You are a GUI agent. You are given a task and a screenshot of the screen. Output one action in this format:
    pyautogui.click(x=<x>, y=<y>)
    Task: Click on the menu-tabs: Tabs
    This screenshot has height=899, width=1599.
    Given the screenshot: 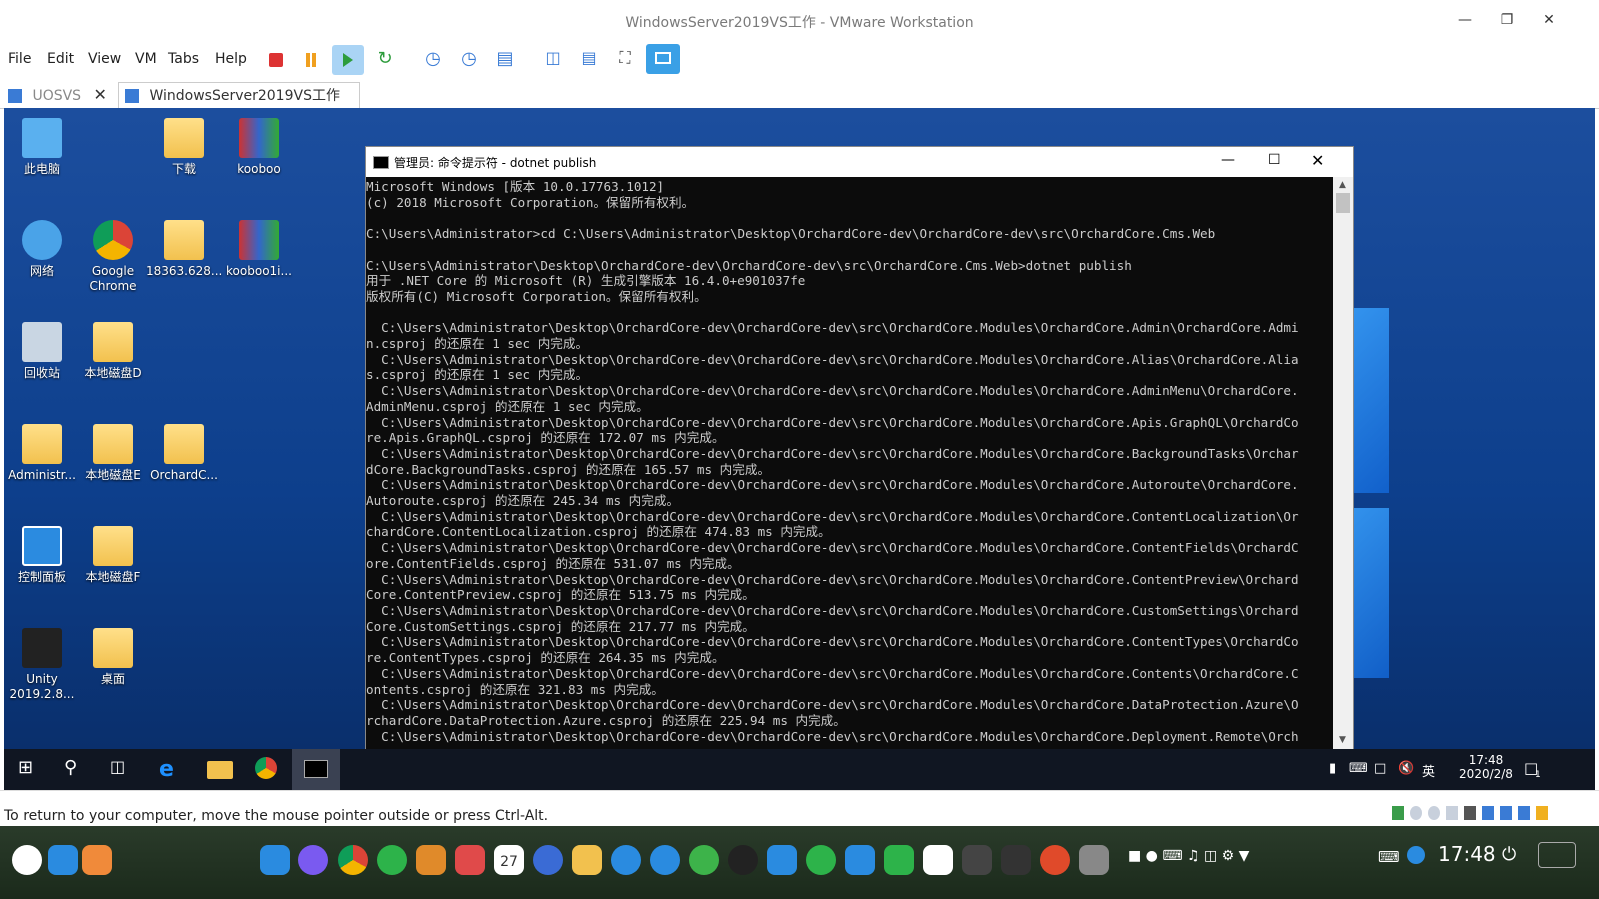 What is the action you would take?
    pyautogui.click(x=183, y=59)
    